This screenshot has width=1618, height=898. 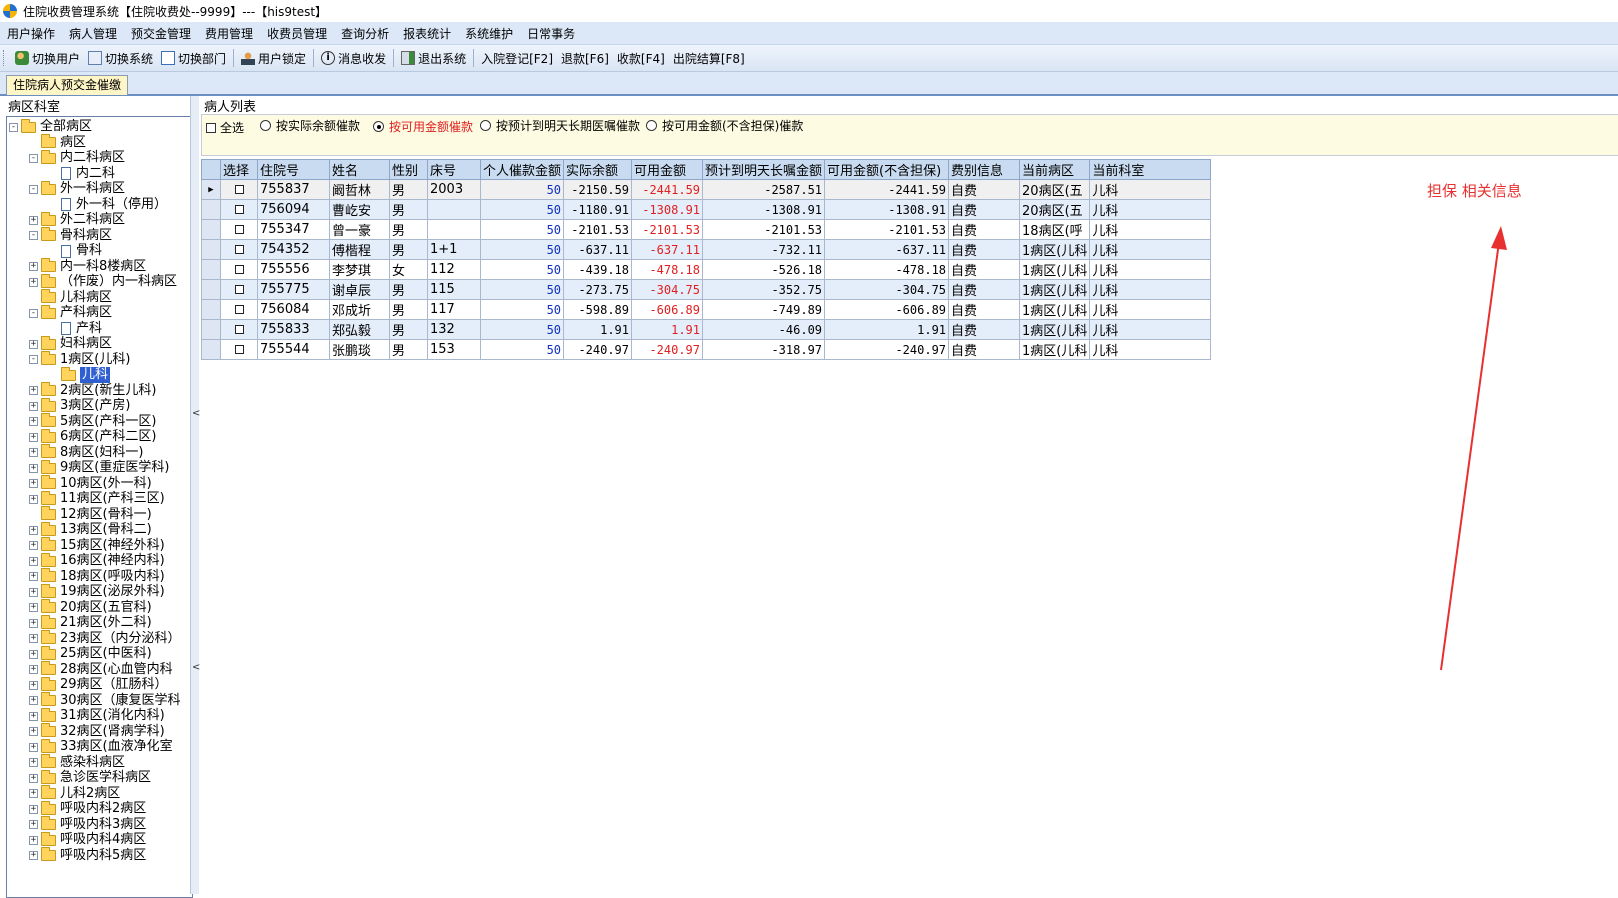 What do you see at coordinates (641, 58) in the screenshot?
I see `charge-button: 收款[F4]` at bounding box center [641, 58].